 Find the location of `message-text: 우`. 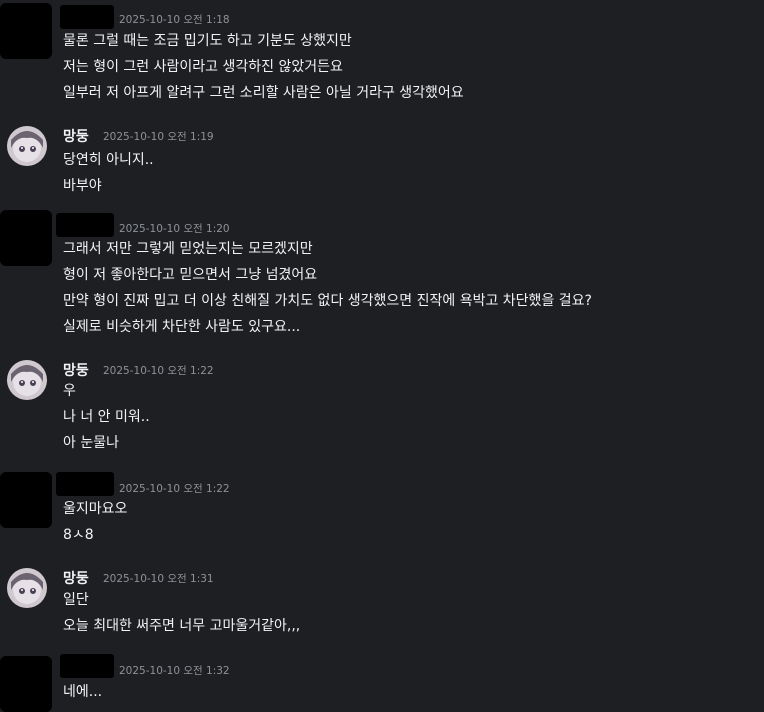

message-text: 우 is located at coordinates (69, 391).